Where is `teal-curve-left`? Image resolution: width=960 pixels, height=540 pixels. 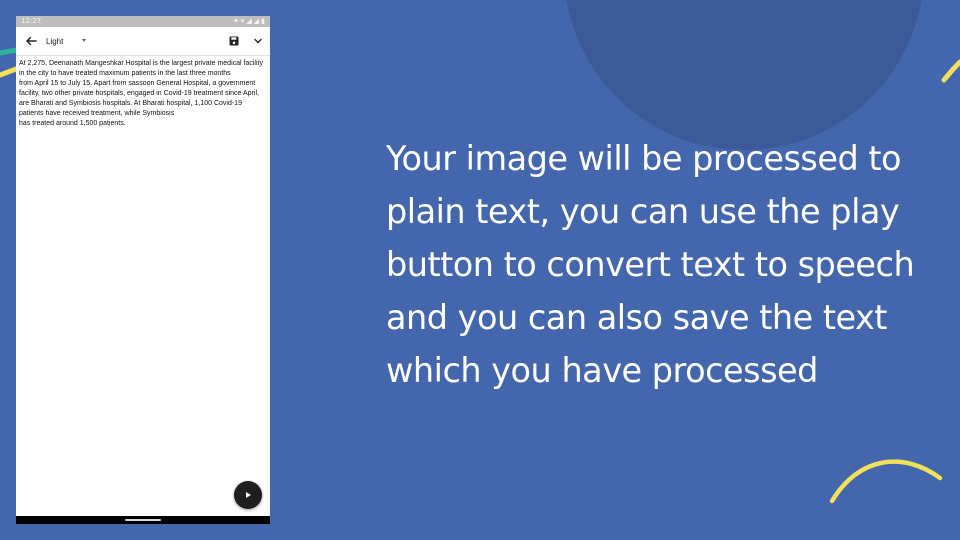 teal-curve-left is located at coordinates (9, 51).